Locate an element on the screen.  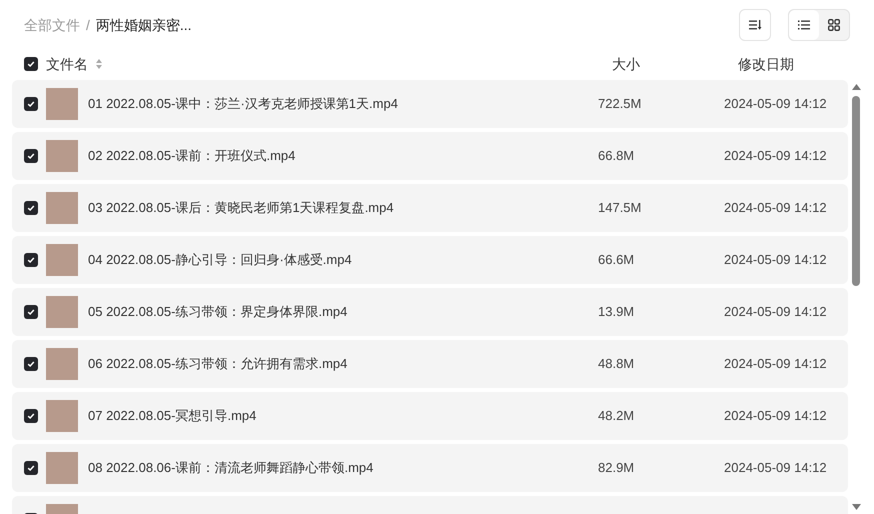
view-mode-button is located at coordinates (804, 25).